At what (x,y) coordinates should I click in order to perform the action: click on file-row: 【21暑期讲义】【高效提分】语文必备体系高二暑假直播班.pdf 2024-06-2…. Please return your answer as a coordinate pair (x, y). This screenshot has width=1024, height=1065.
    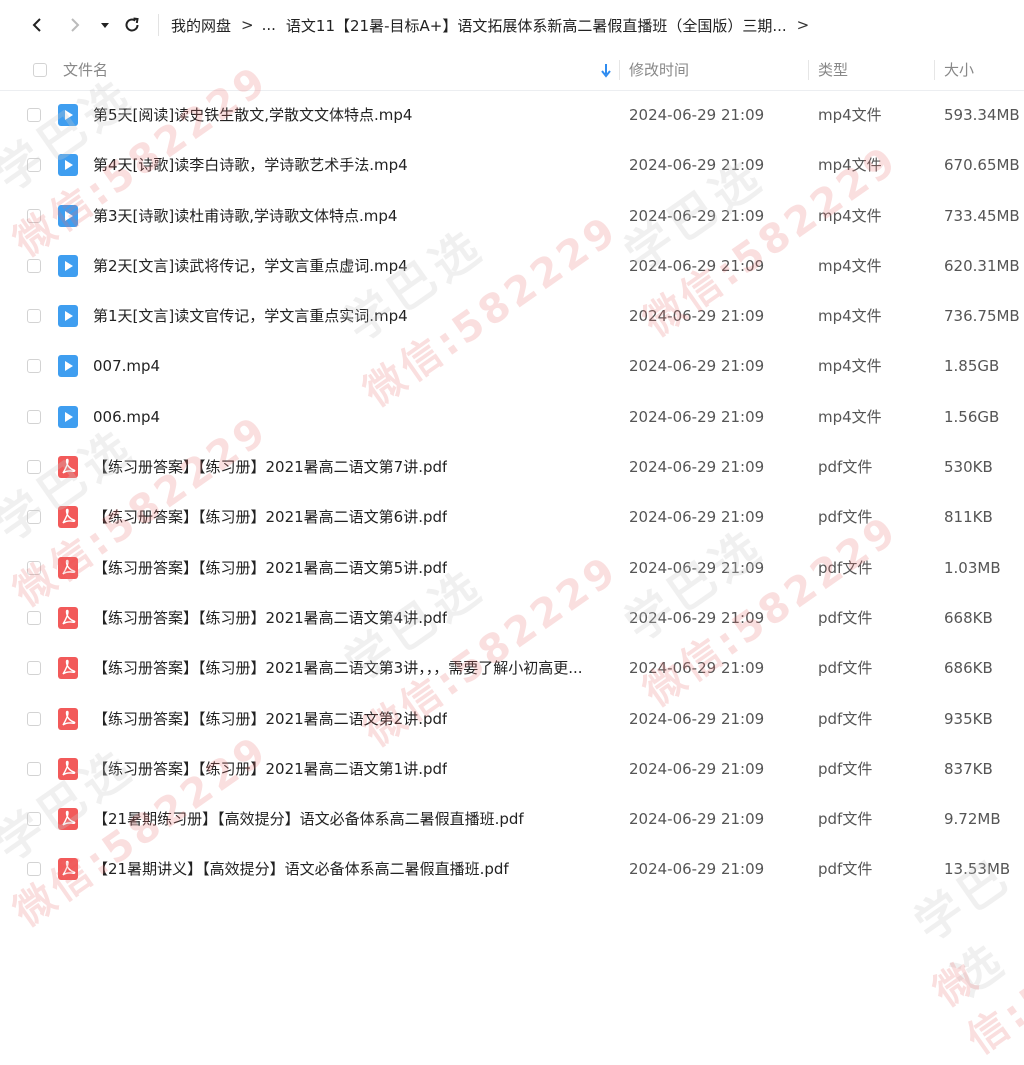
    Looking at the image, I should click on (512, 869).